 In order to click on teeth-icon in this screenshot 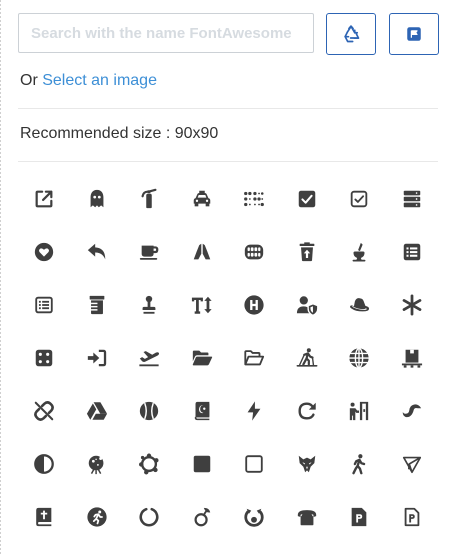, I will do `click(254, 251)`.